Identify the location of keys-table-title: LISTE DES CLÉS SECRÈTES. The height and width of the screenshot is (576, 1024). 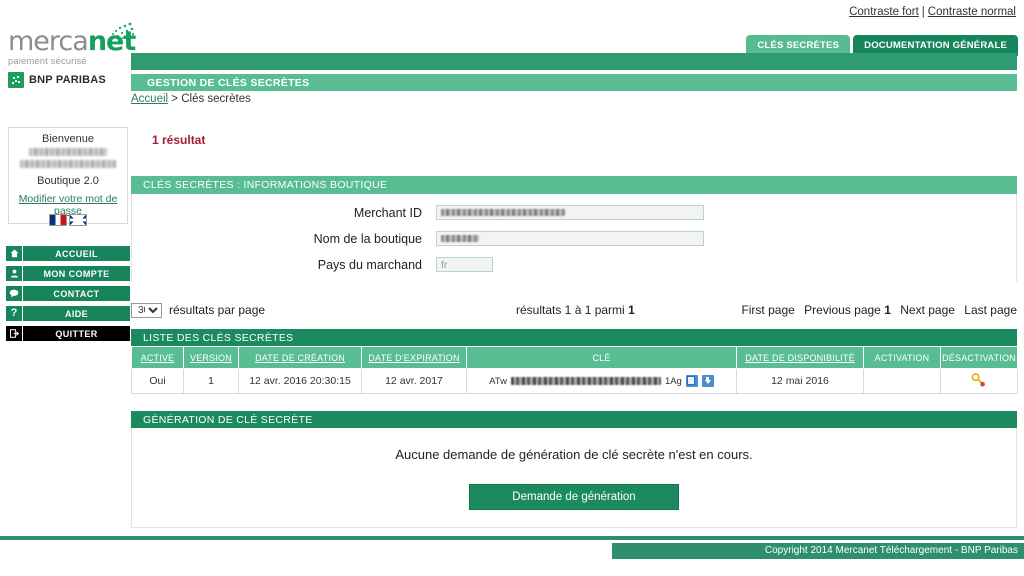
(218, 338).